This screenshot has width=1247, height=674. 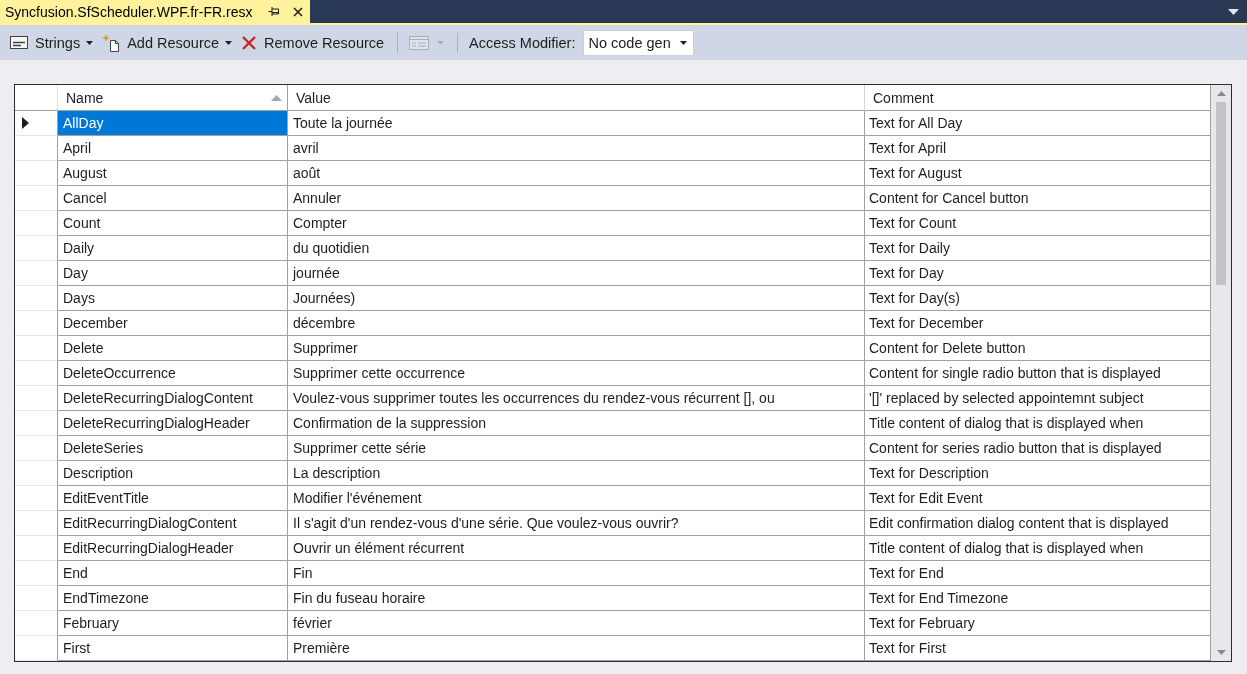 I want to click on table-cell: Voulez-vous supprimer toutes les occurrences du rendez-vous récurrent [], ou, so click(x=576, y=398).